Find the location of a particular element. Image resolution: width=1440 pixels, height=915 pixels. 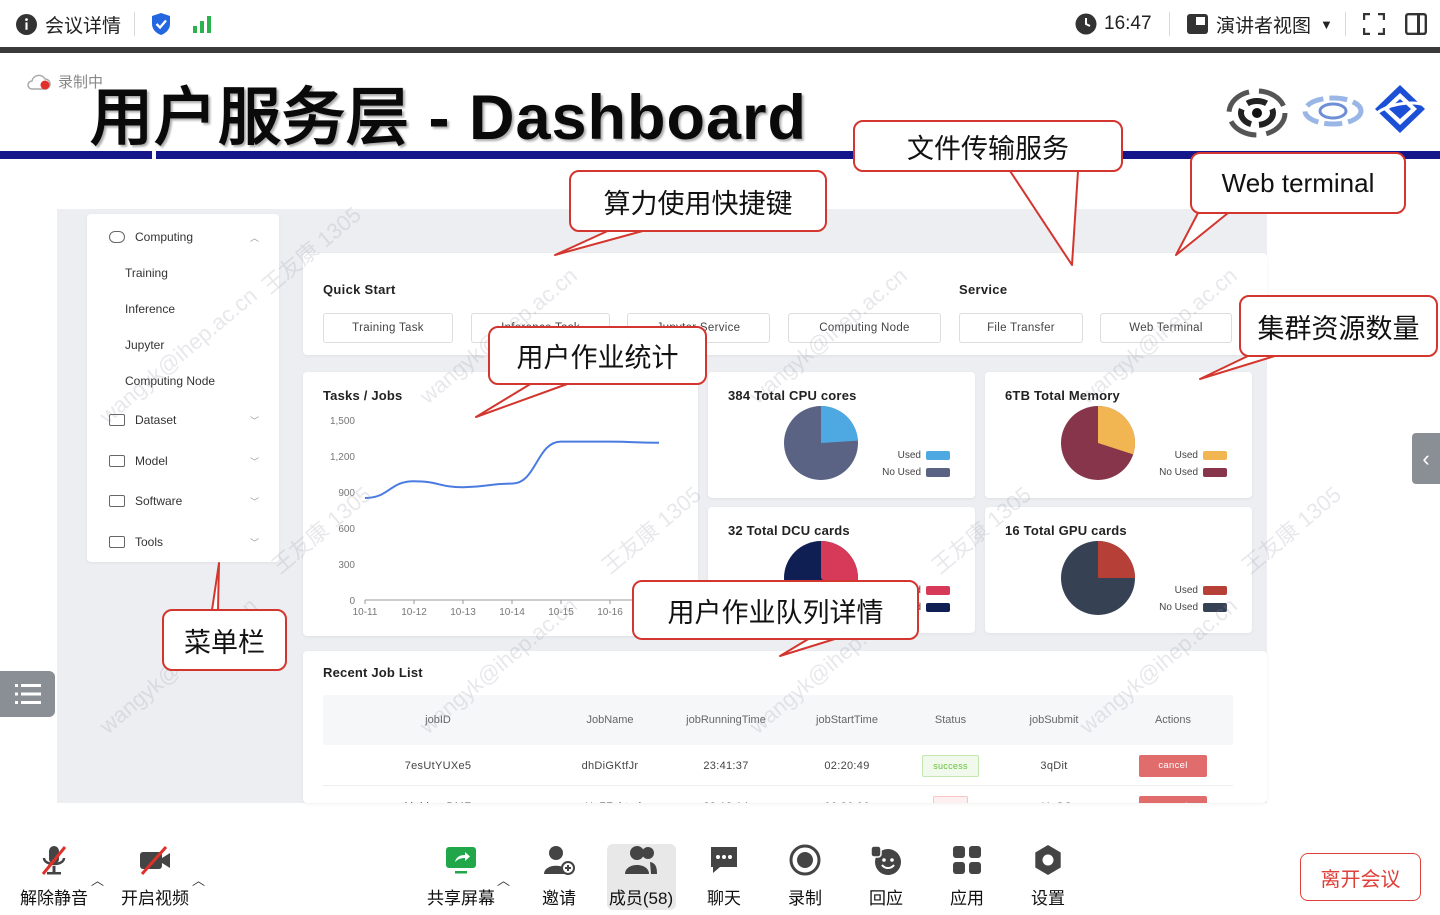

unmute-button: 解除静音 is located at coordinates (54, 876).